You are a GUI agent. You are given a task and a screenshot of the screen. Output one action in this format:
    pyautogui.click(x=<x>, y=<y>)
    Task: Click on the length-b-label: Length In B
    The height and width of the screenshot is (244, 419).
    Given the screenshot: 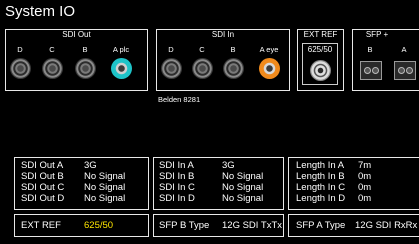 What is the action you would take?
    pyautogui.click(x=320, y=176)
    